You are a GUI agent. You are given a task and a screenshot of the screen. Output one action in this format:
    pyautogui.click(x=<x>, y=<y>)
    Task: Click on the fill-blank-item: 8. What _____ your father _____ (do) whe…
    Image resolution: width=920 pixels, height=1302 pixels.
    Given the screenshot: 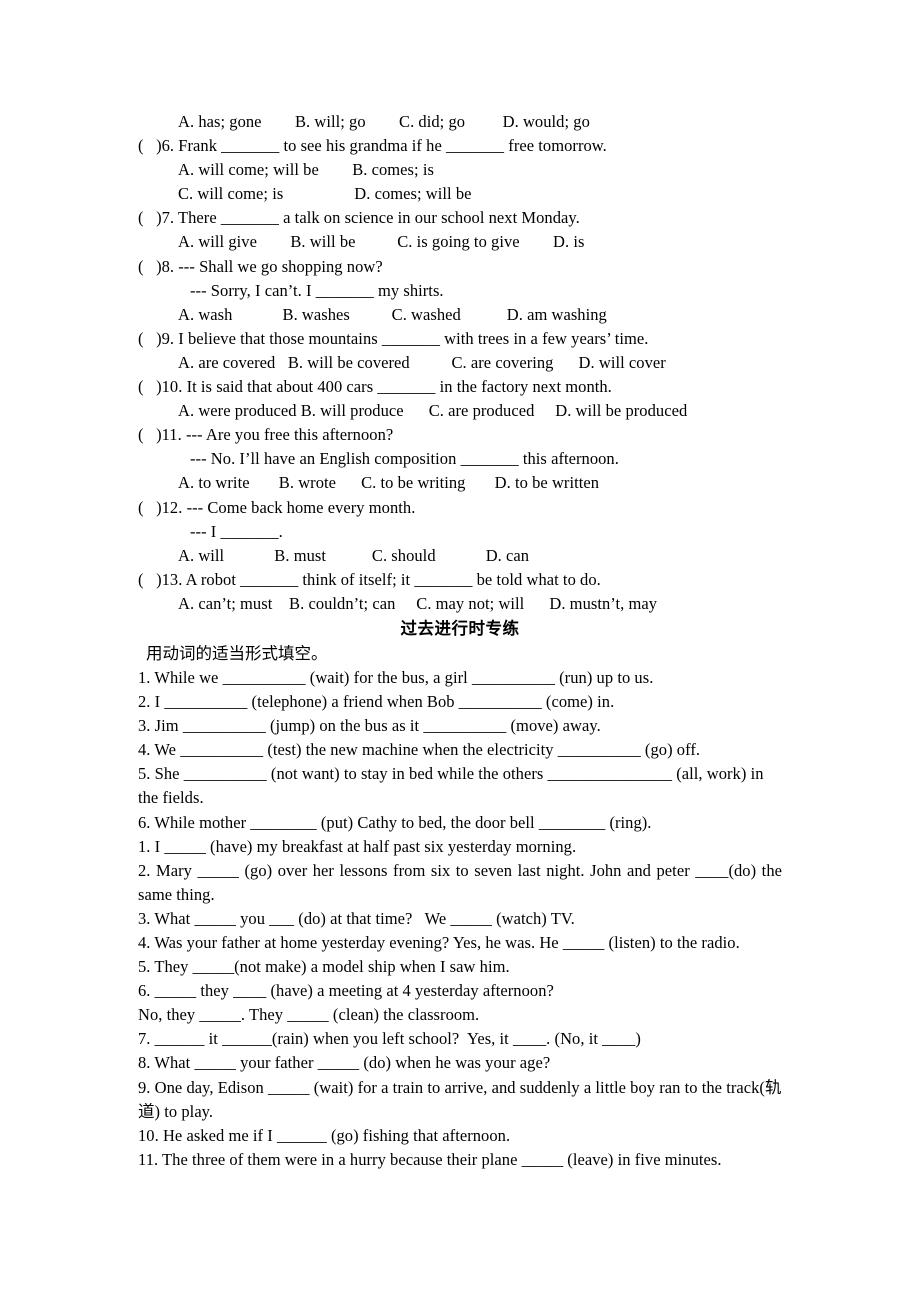 What is the action you would take?
    pyautogui.click(x=344, y=1063)
    